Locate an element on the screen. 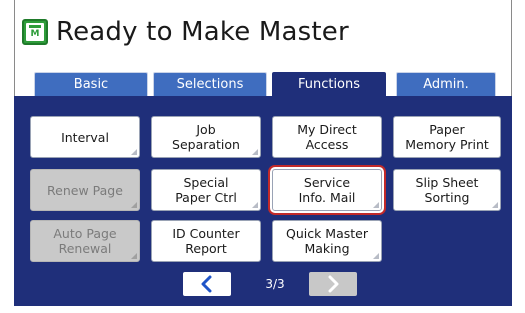 This screenshot has height=313, width=525. tab-functions: Functions is located at coordinates (329, 84).